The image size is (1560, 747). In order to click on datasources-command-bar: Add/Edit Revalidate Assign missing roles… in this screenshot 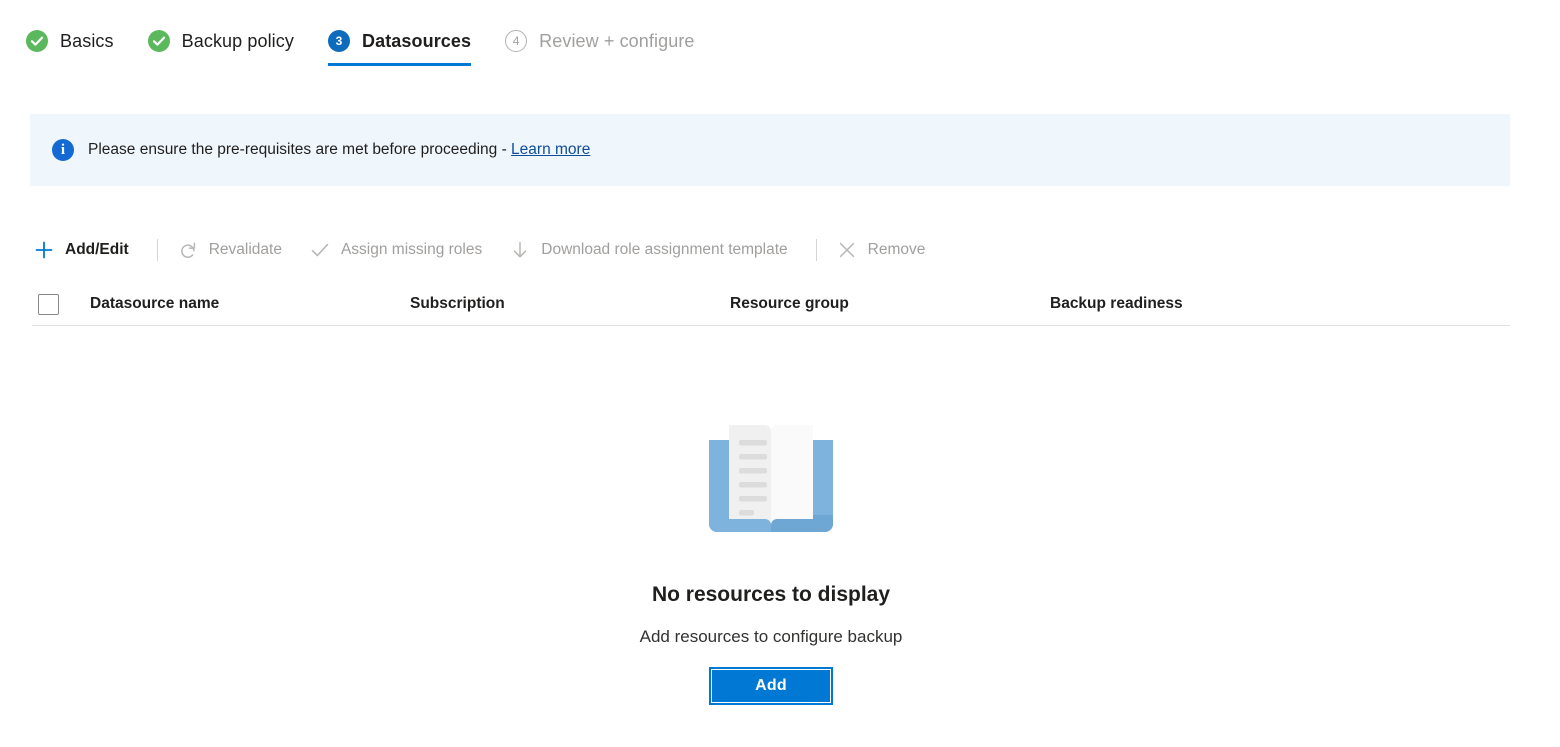, I will do `click(491, 250)`.